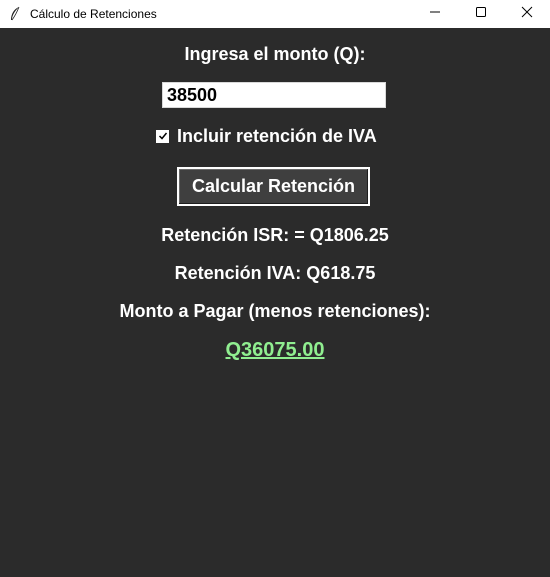 Image resolution: width=550 pixels, height=577 pixels. What do you see at coordinates (275, 311) in the screenshot?
I see `total-label: Monto a Pagar (menos retenciones):` at bounding box center [275, 311].